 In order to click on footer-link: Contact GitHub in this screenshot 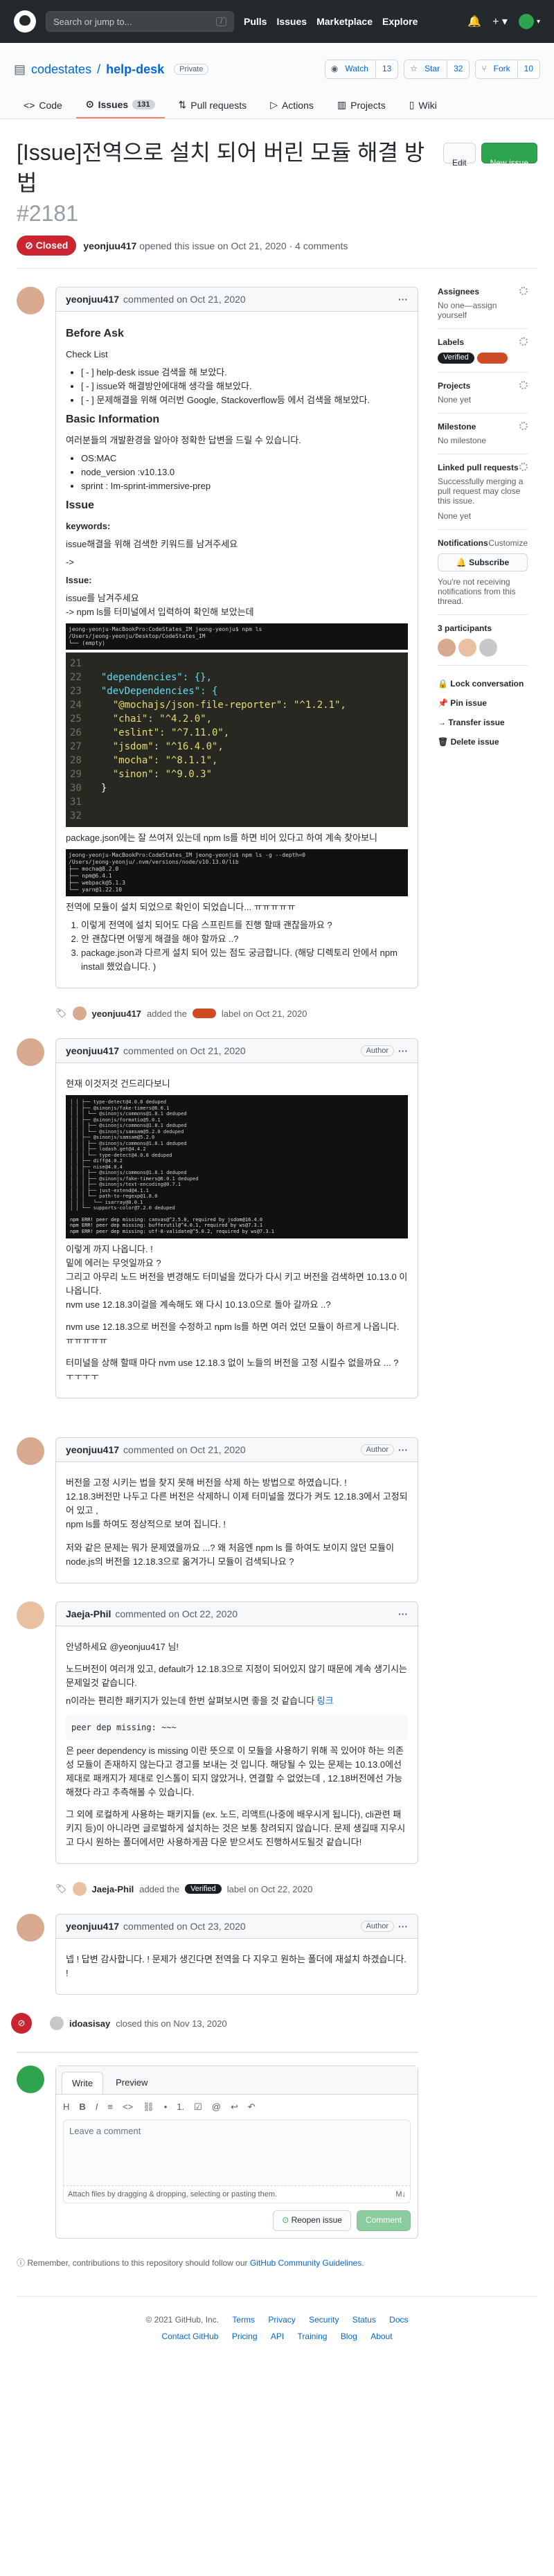, I will do `click(190, 2336)`.